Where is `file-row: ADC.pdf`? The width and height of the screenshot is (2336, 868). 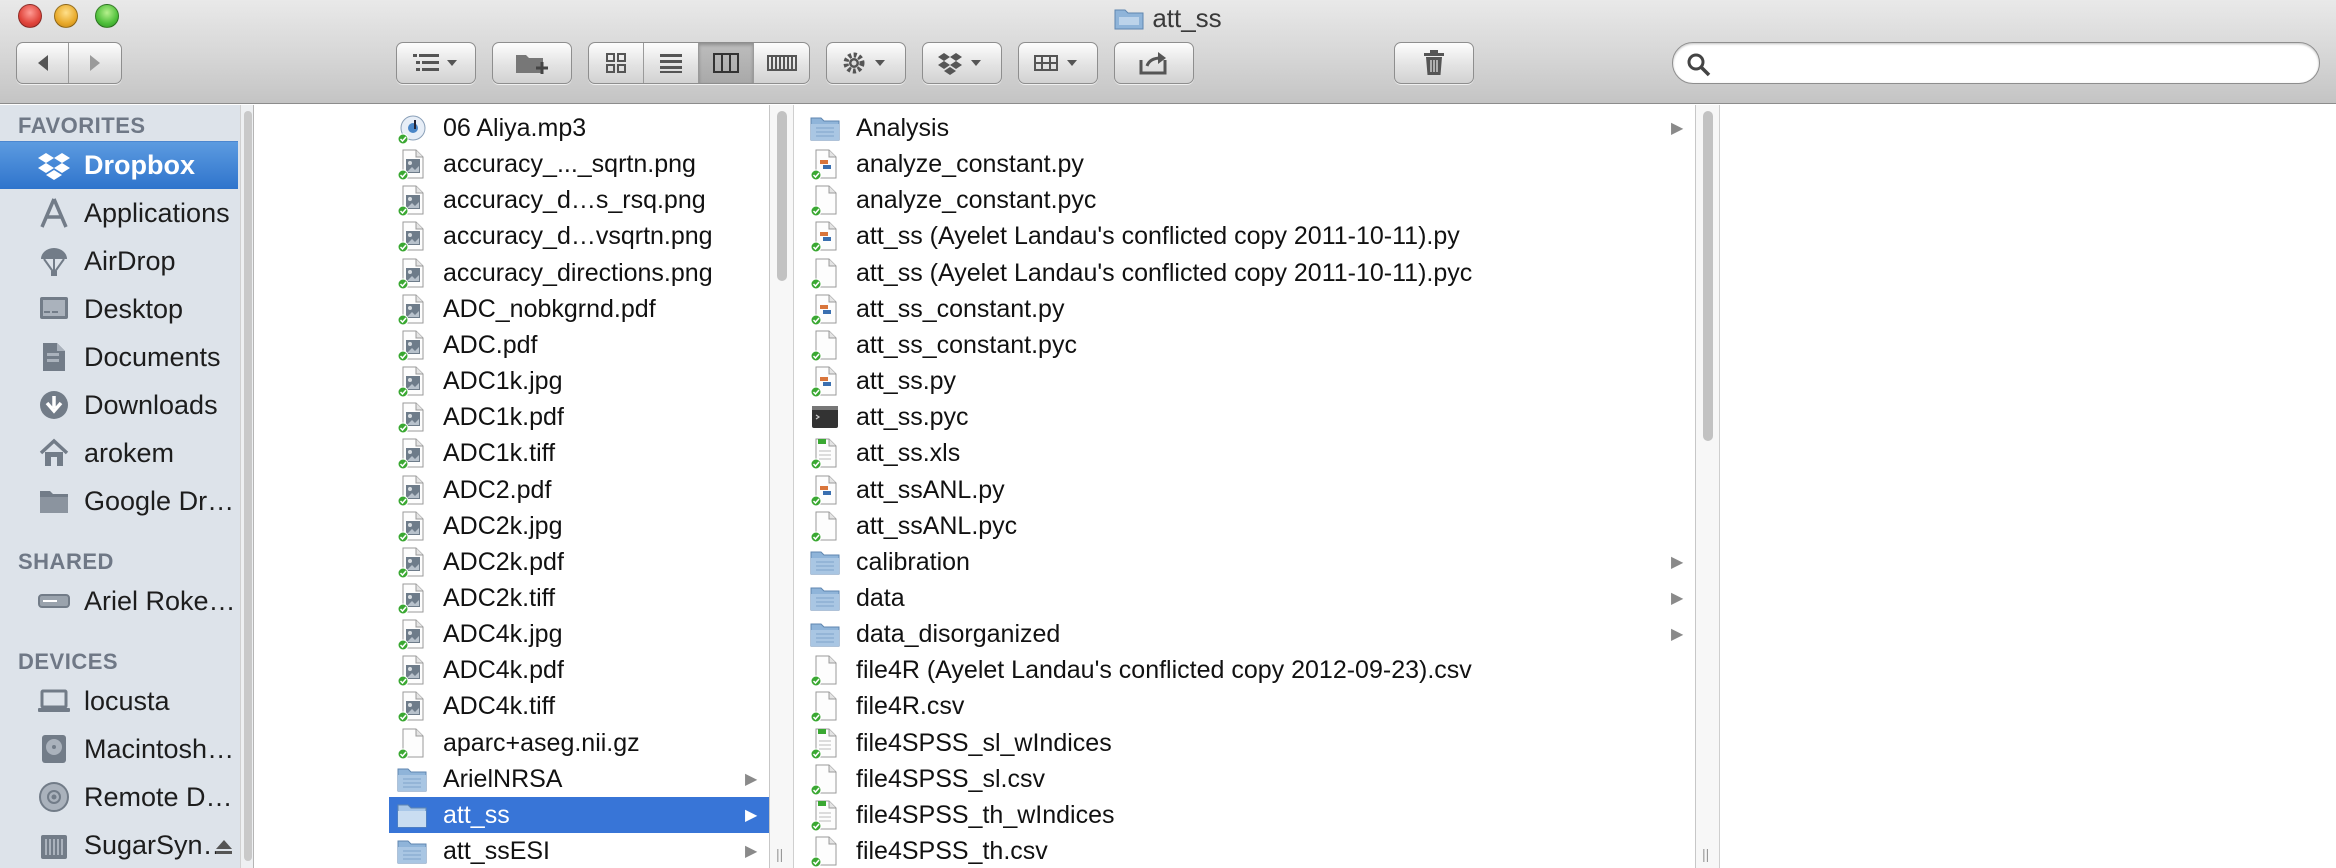 file-row: ADC.pdf is located at coordinates (579, 345).